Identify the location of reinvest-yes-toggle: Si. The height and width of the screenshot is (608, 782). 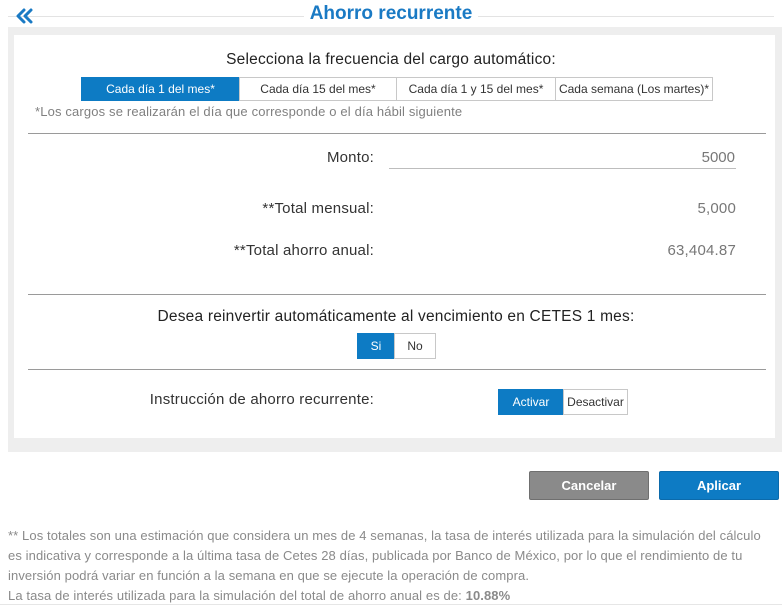
(376, 346).